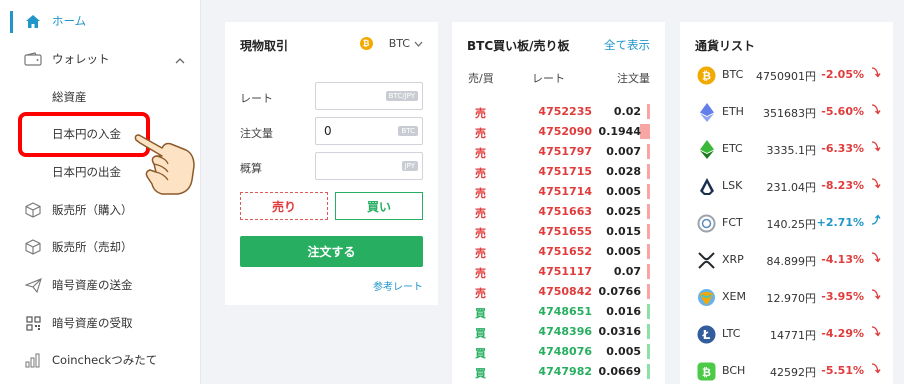 This screenshot has height=384, width=904. I want to click on coin-row-lsk: LSK 231.04円 -8.23%, so click(786, 186).